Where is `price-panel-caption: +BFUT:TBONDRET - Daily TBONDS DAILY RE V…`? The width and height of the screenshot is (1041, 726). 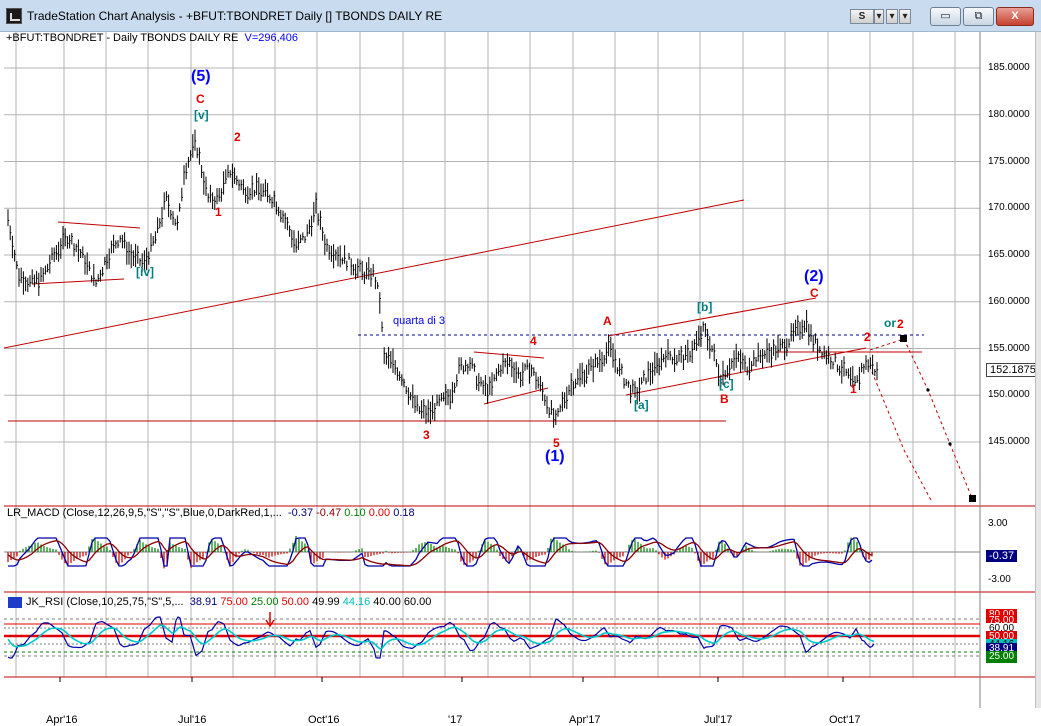 price-panel-caption: +BFUT:TBONDRET - Daily TBONDS DAILY RE V… is located at coordinates (152, 38).